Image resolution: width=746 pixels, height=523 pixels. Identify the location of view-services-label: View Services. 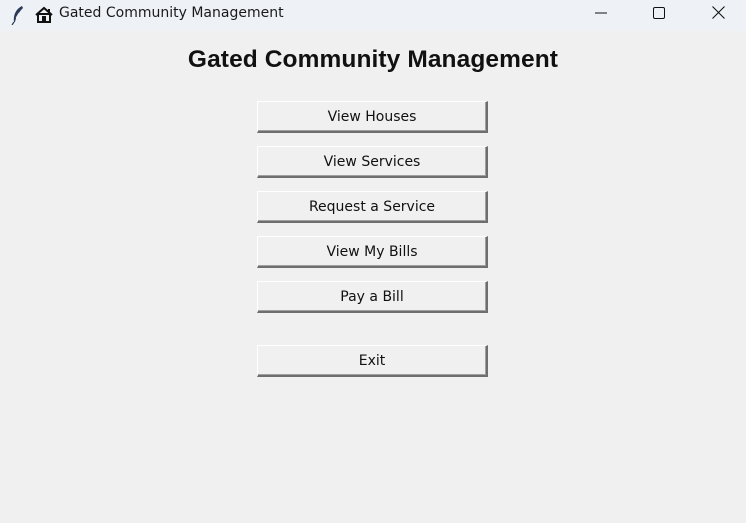
(372, 161).